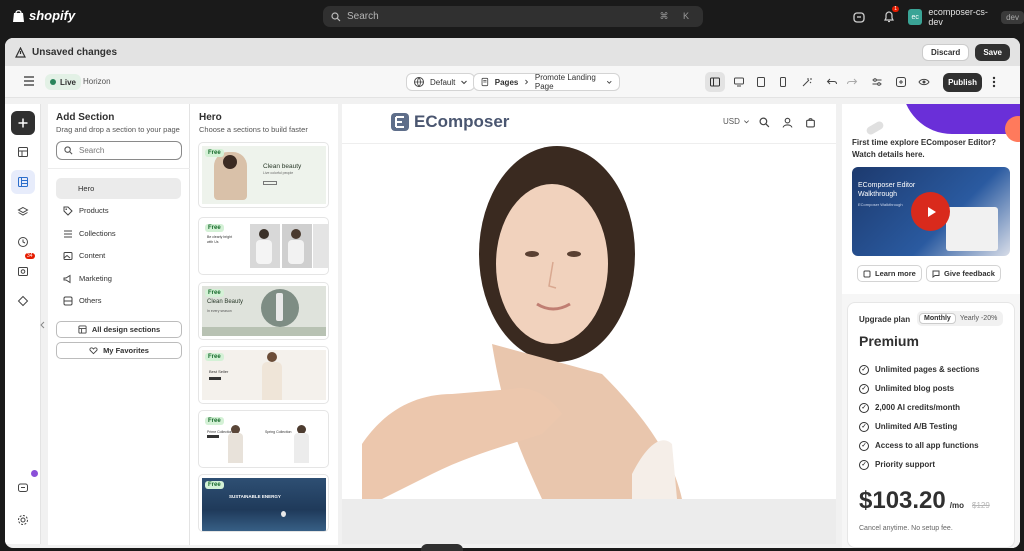 The image size is (1024, 551). I want to click on billing-toggle: Monthly Yearly -20%, so click(960, 318).